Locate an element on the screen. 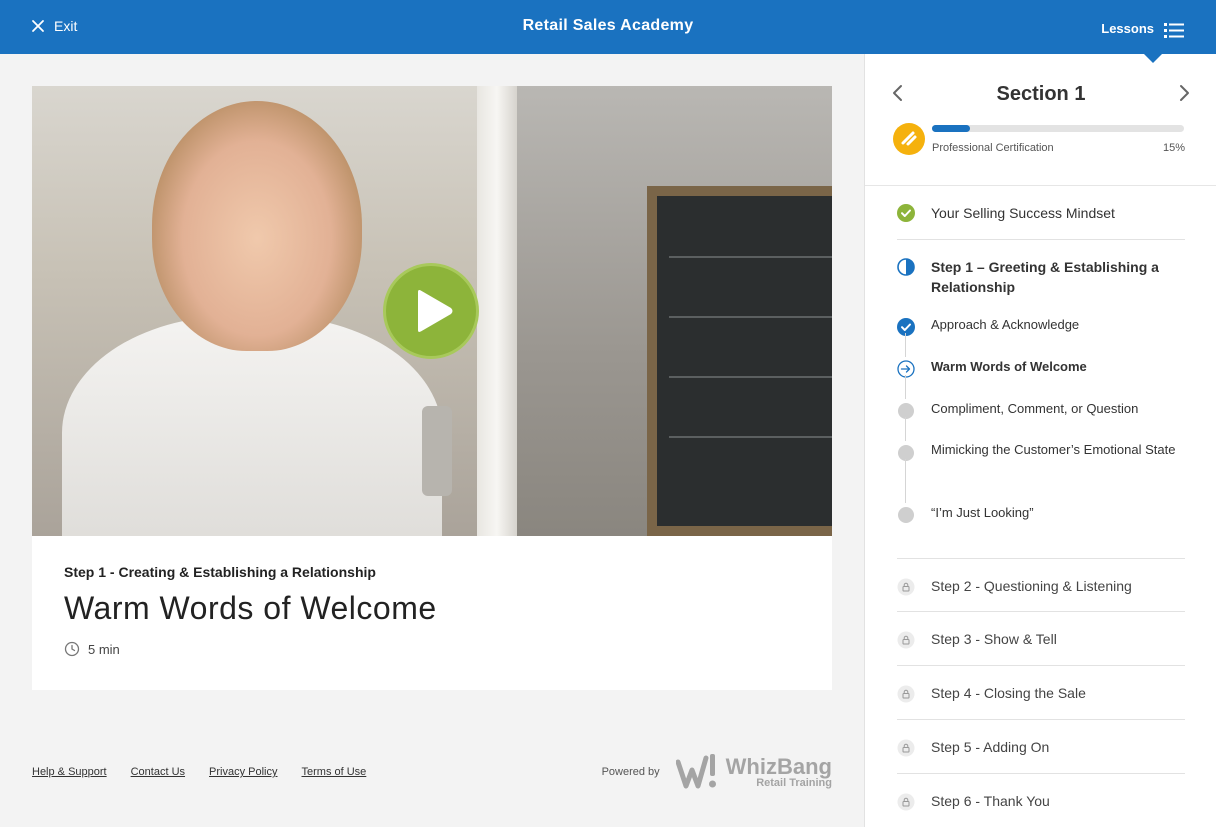 The width and height of the screenshot is (1216, 827). list-icon is located at coordinates (1174, 30).